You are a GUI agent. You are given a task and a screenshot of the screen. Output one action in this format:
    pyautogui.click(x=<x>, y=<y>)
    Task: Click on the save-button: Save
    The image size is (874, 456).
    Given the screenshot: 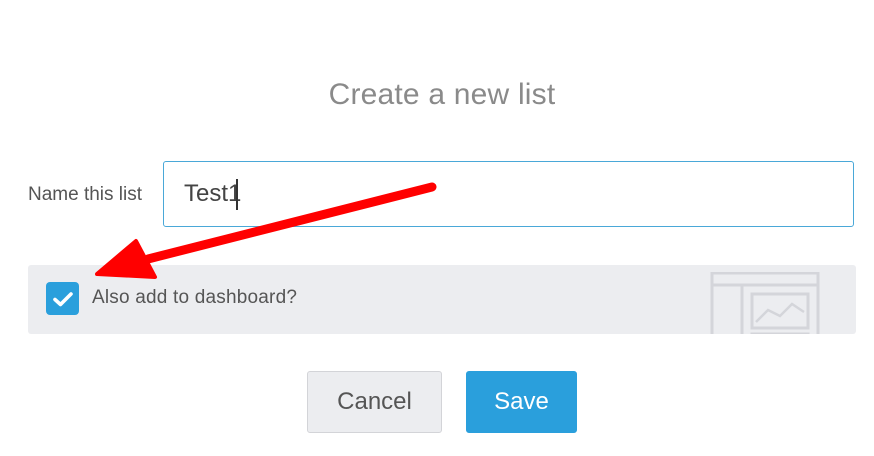 What is the action you would take?
    pyautogui.click(x=521, y=402)
    